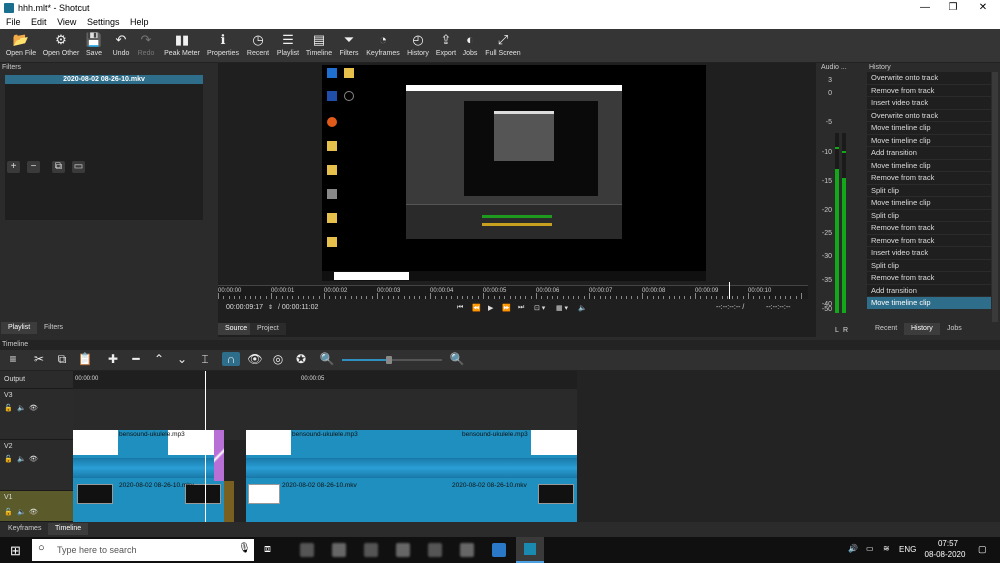  I want to click on video-clip: 2020-08-02 08-26-10.mkv, so click(148, 501).